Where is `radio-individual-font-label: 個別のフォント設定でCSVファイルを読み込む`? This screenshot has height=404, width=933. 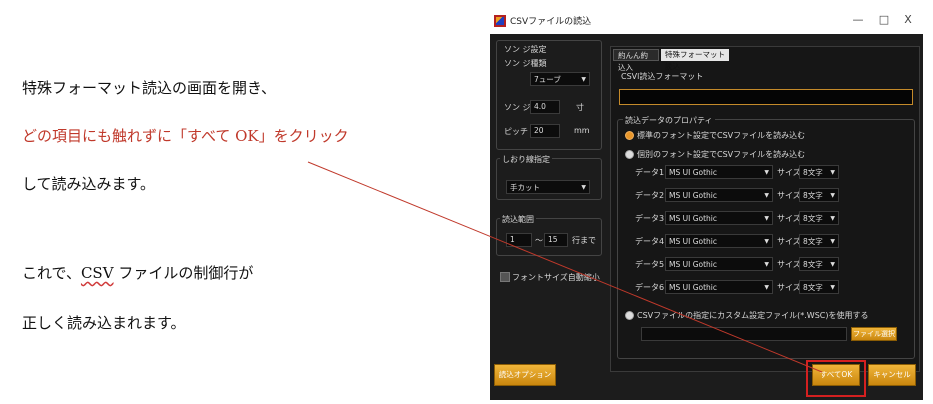
radio-individual-font-label: 個別のフォント設定でCSVファイルを読み込む is located at coordinates (721, 154).